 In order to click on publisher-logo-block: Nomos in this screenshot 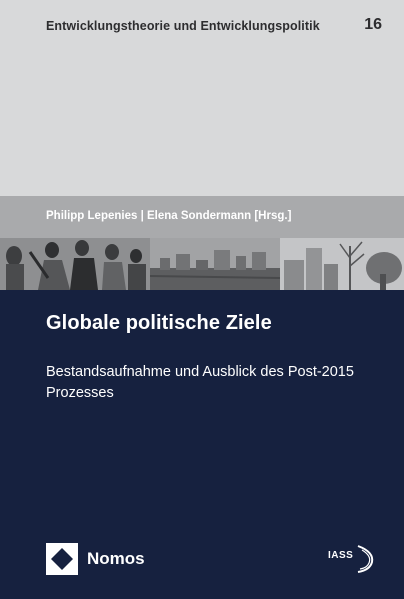, I will do `click(95, 559)`.